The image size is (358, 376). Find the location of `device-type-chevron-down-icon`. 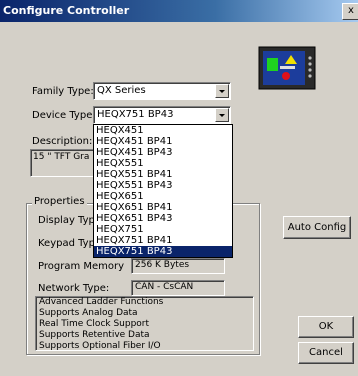

device-type-chevron-down-icon is located at coordinates (222, 115).